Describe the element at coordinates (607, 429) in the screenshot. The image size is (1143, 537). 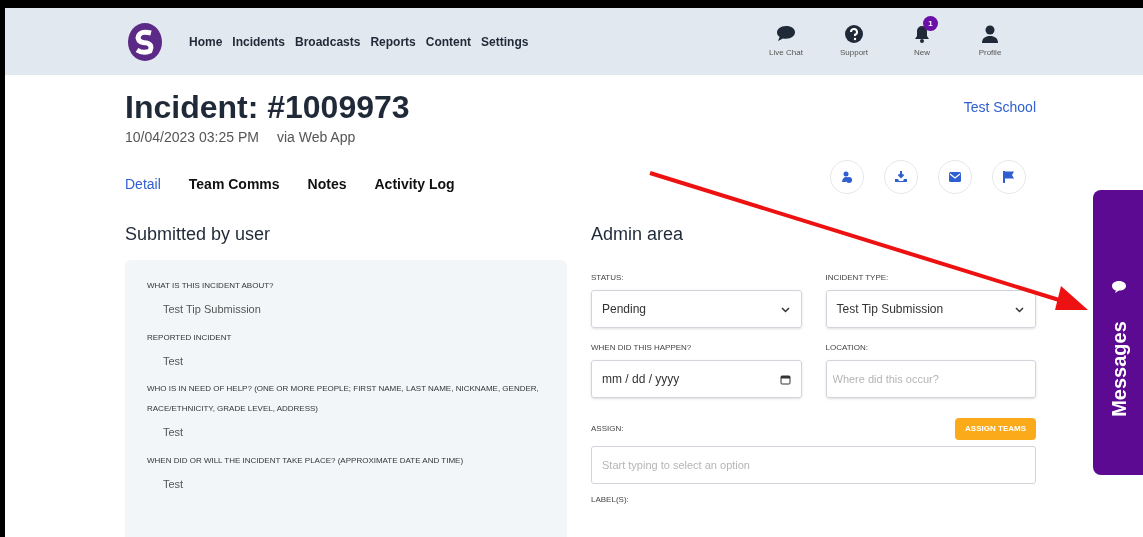
I see `field-label: ASSIGN:` at that location.